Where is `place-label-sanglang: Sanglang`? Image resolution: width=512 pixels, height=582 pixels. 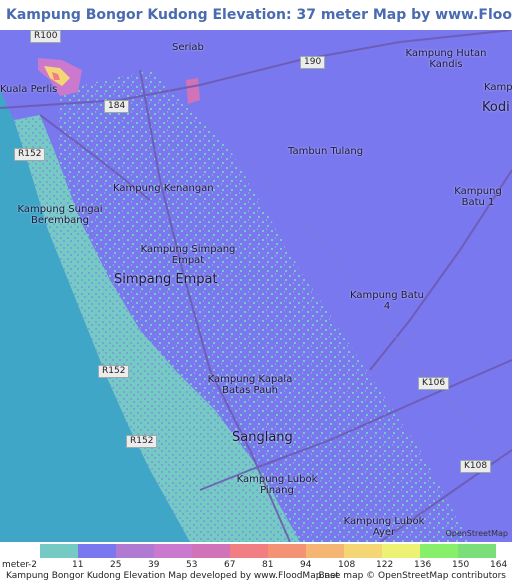 place-label-sanglang: Sanglang is located at coordinates (262, 437).